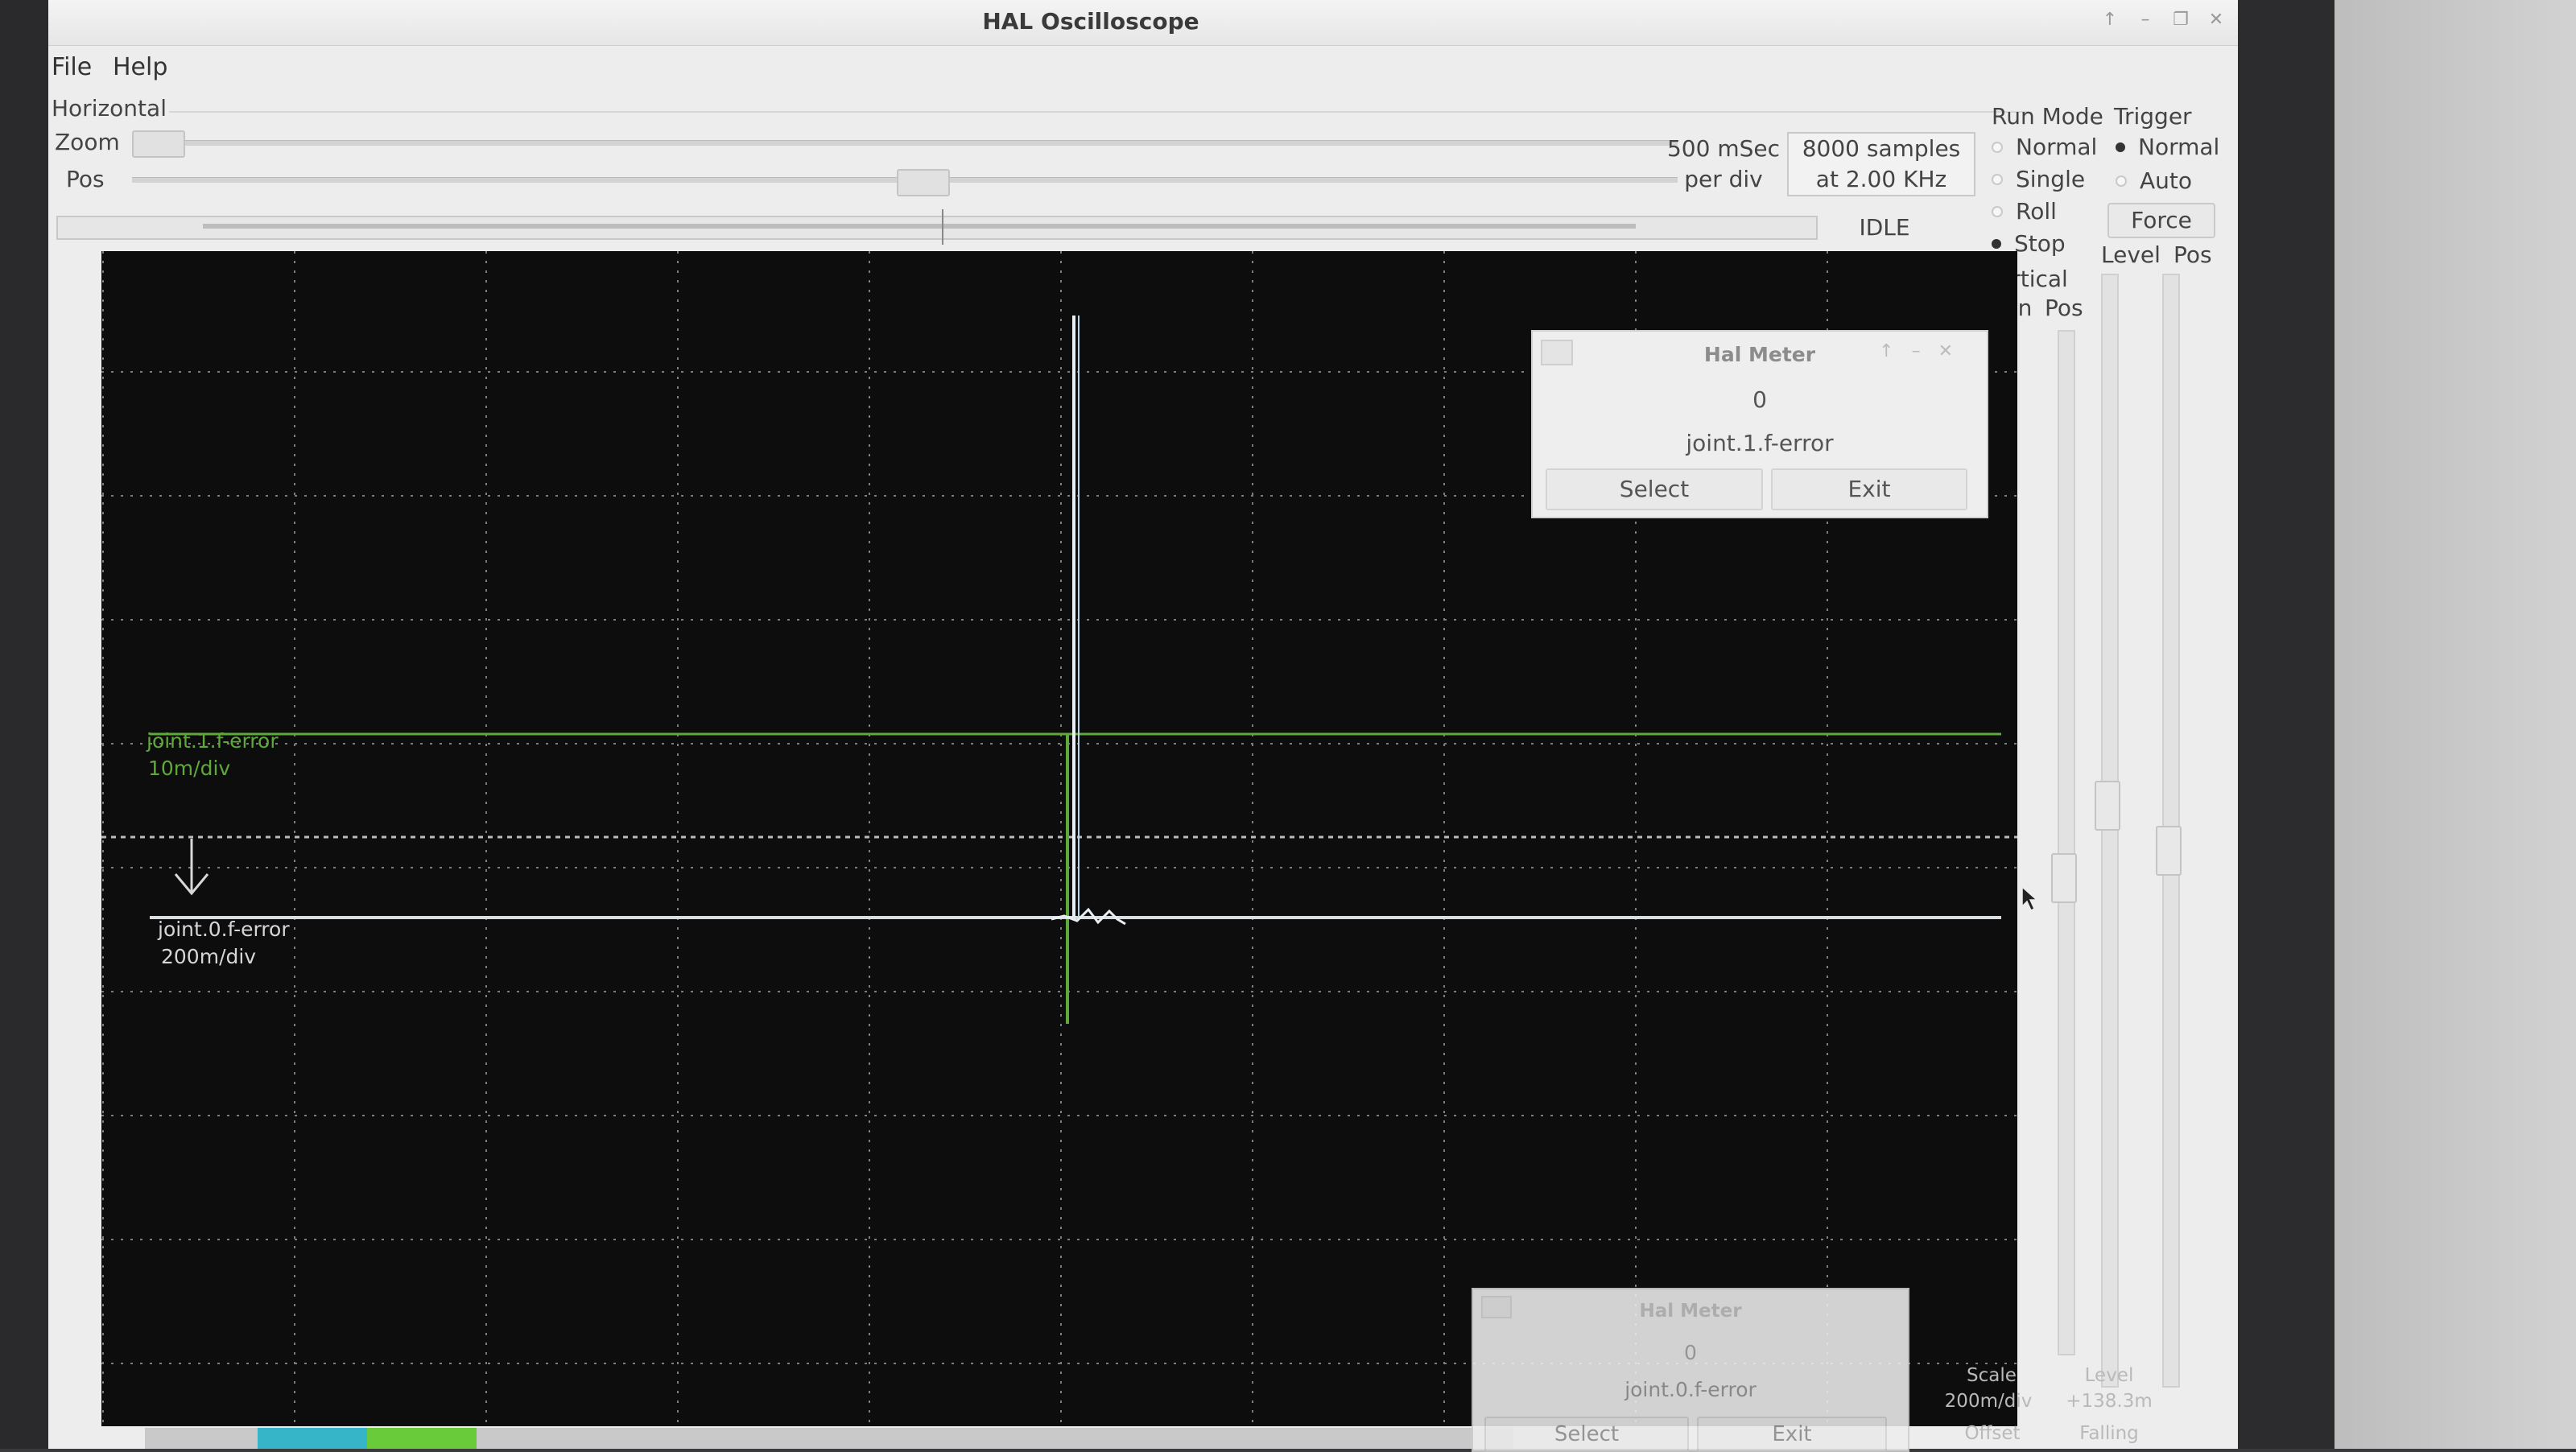 This screenshot has width=2576, height=1452. Describe the element at coordinates (2057, 147) in the screenshot. I see `run-mode-normal-label: Normal` at that location.